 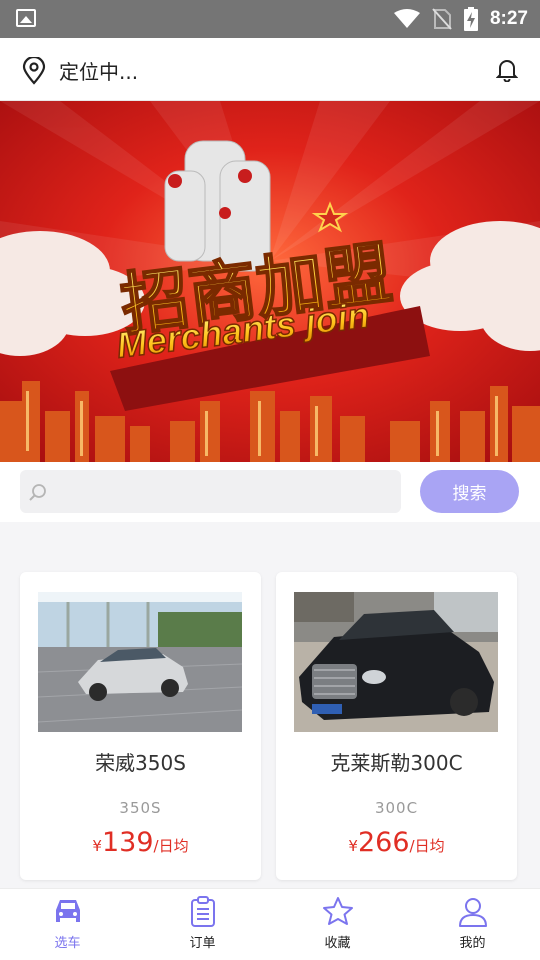 What do you see at coordinates (26, 18) in the screenshot?
I see `image-notification-icon` at bounding box center [26, 18].